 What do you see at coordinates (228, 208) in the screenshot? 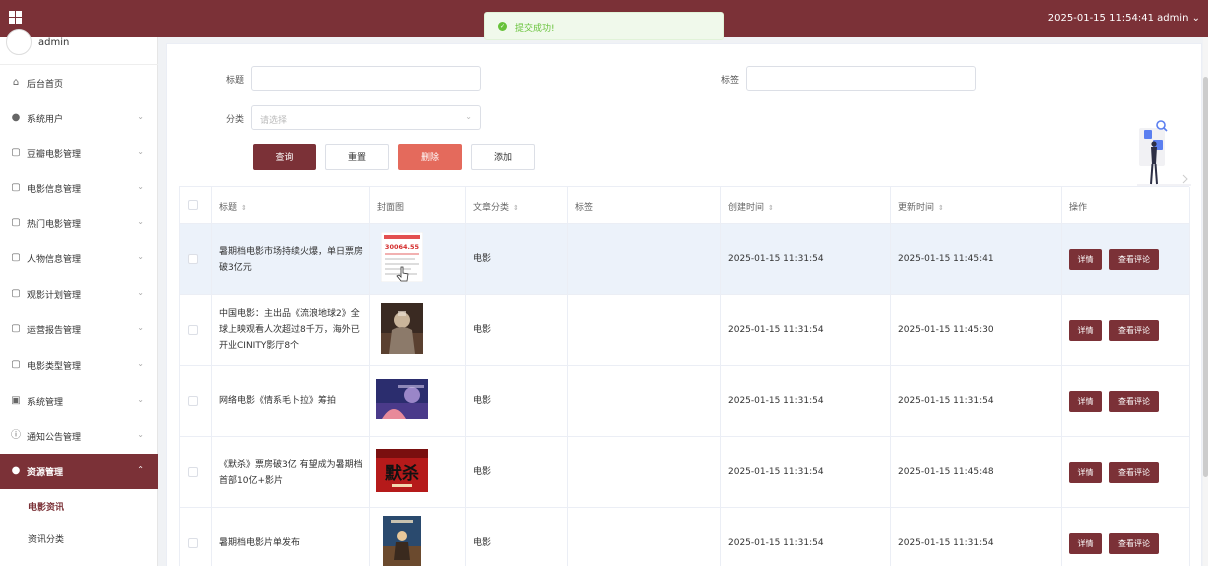
I see `column-label: 标题` at bounding box center [228, 208].